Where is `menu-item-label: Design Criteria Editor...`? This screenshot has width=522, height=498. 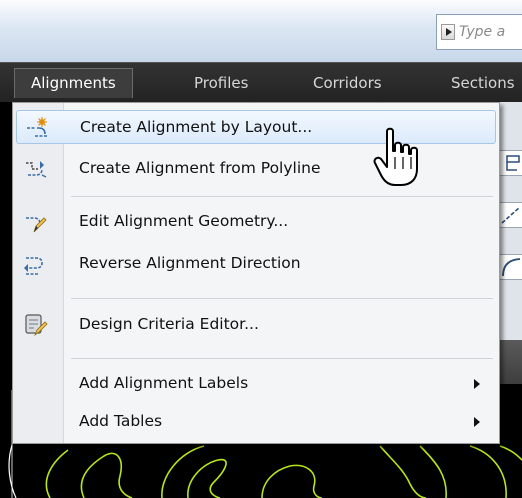 menu-item-label: Design Criteria Editor... is located at coordinates (169, 324).